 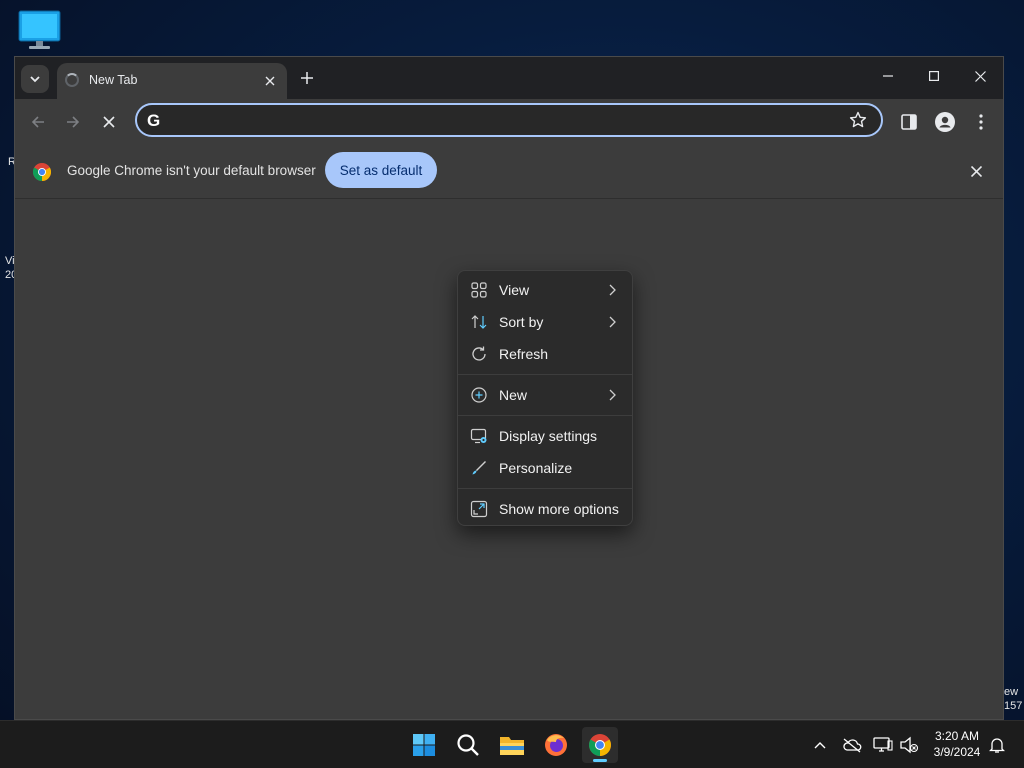 I want to click on profile-button, so click(x=945, y=122).